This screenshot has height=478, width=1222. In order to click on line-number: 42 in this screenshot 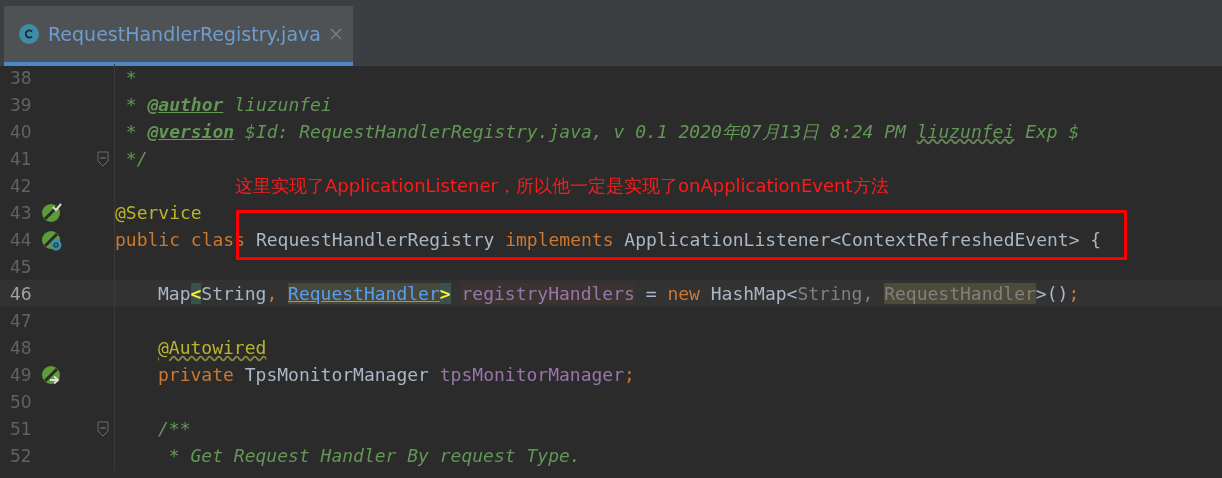, I will do `click(21, 185)`.